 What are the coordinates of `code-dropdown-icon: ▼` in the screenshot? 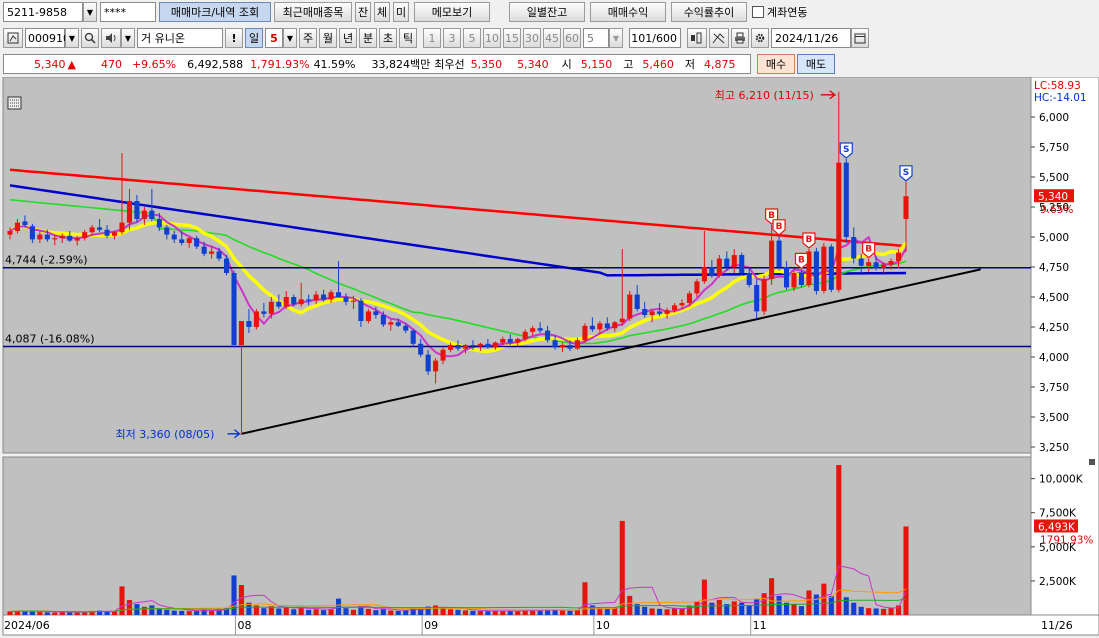 It's located at (72, 38).